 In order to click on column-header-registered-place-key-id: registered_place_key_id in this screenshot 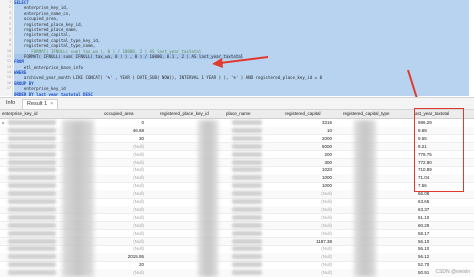, I will do `click(191, 114)`.